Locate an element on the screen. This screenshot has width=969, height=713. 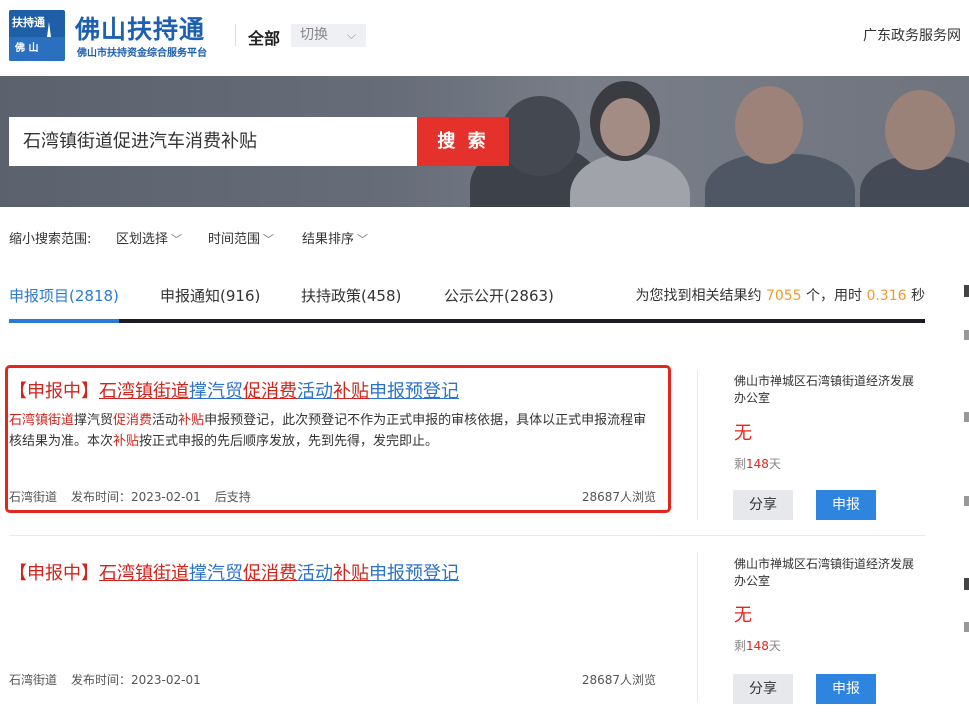
tab-policies: 扶持政策(458) is located at coordinates (351, 295).